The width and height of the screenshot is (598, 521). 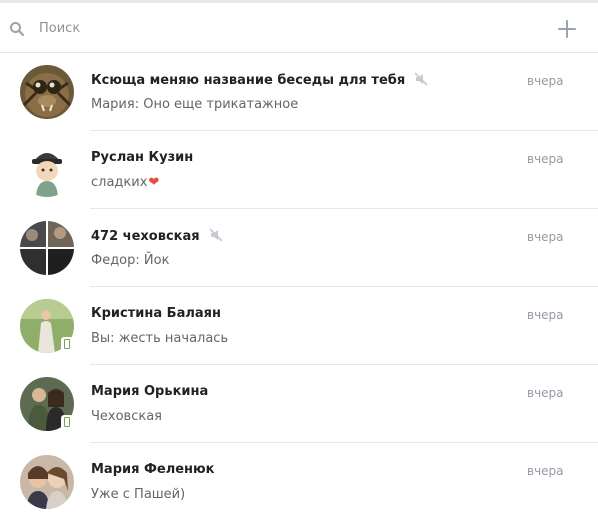 I want to click on search-bar, so click(x=299, y=28).